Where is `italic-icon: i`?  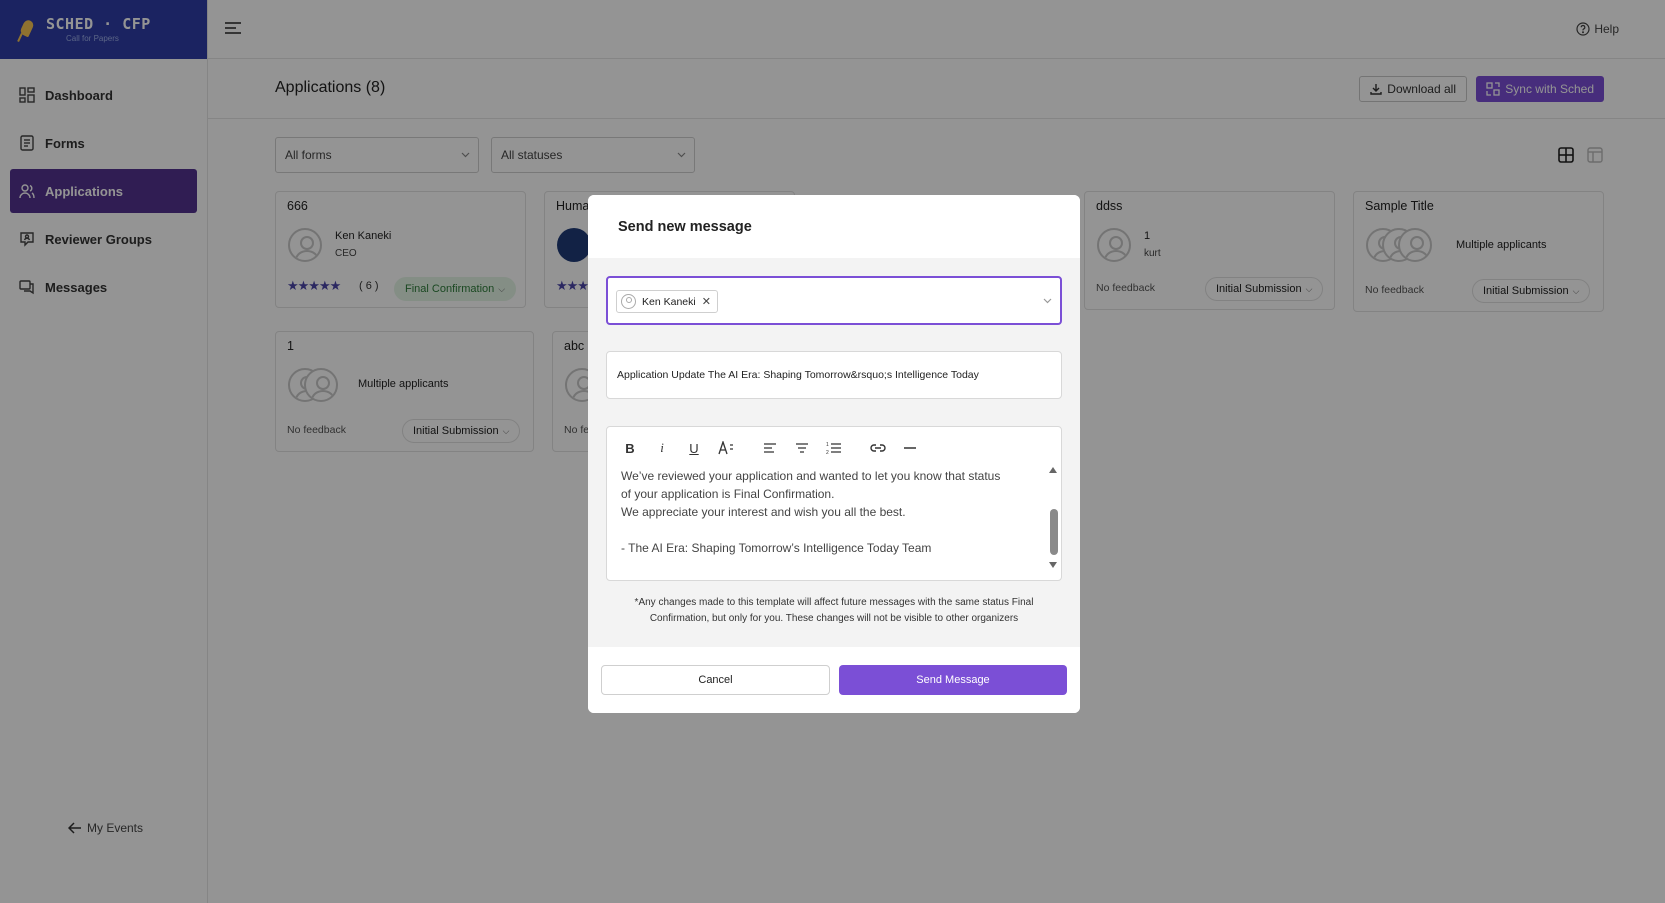 italic-icon: i is located at coordinates (662, 448).